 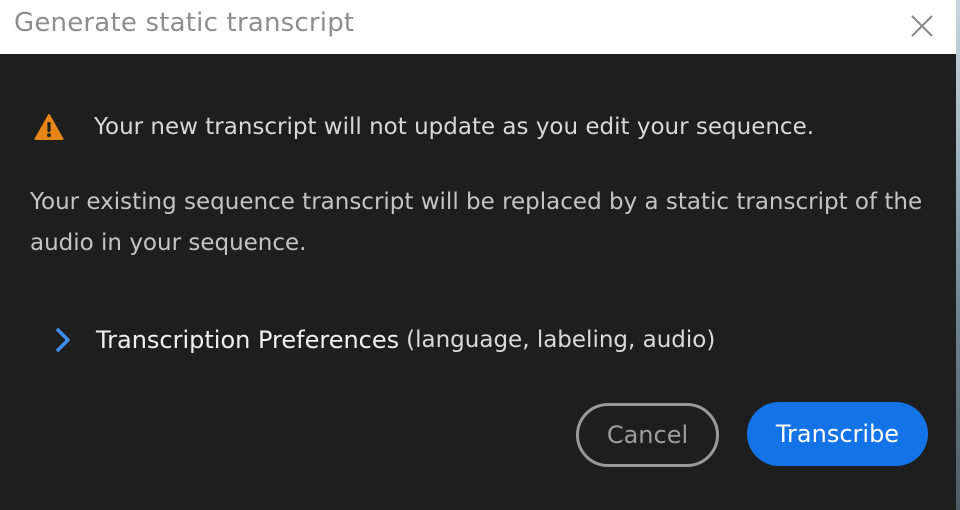 I want to click on close-button, so click(x=922, y=26).